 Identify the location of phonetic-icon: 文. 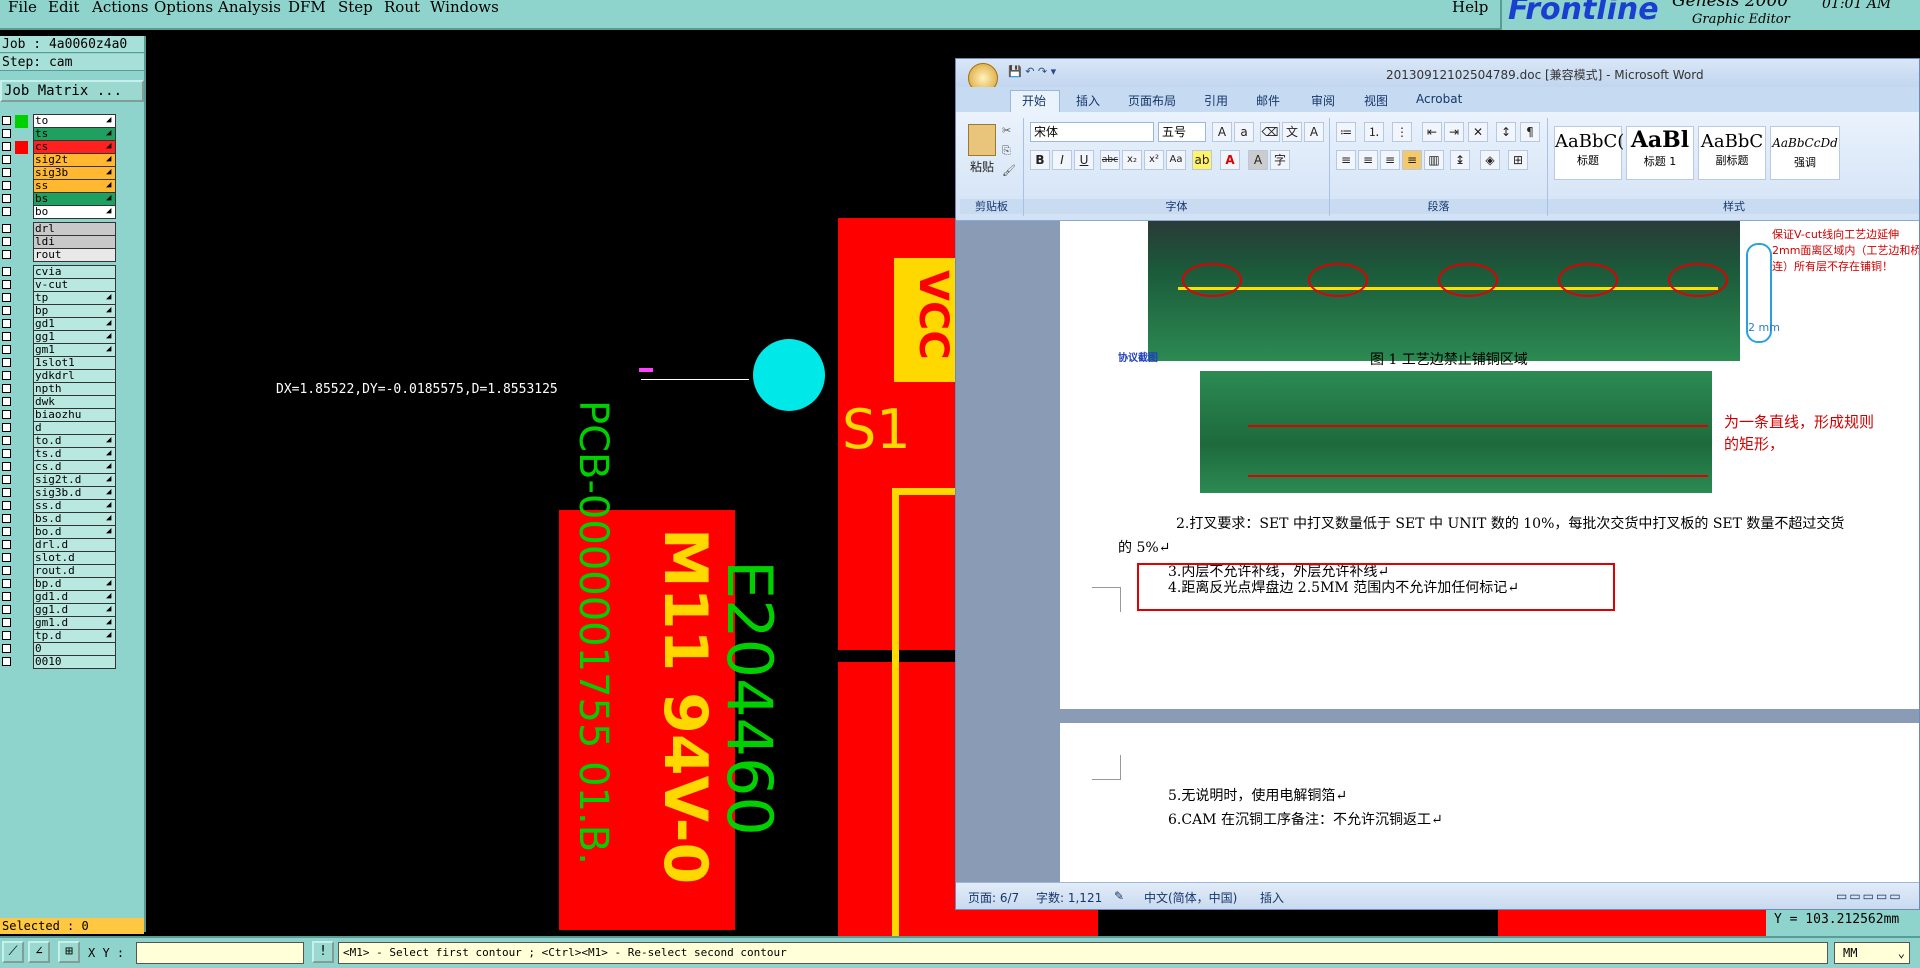
(1292, 132).